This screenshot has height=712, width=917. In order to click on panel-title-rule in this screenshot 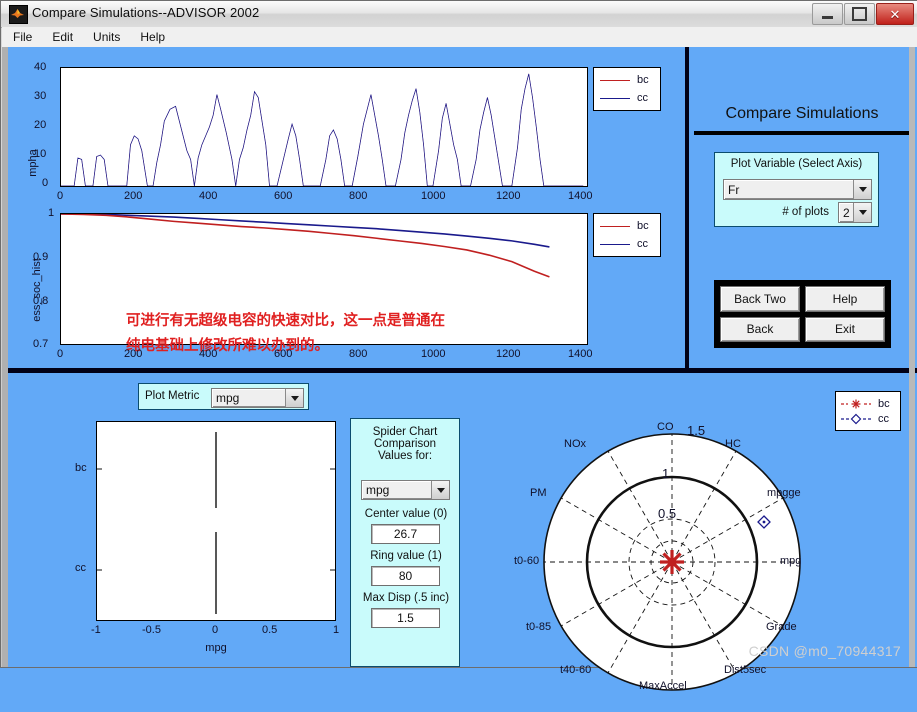, I will do `click(801, 133)`.